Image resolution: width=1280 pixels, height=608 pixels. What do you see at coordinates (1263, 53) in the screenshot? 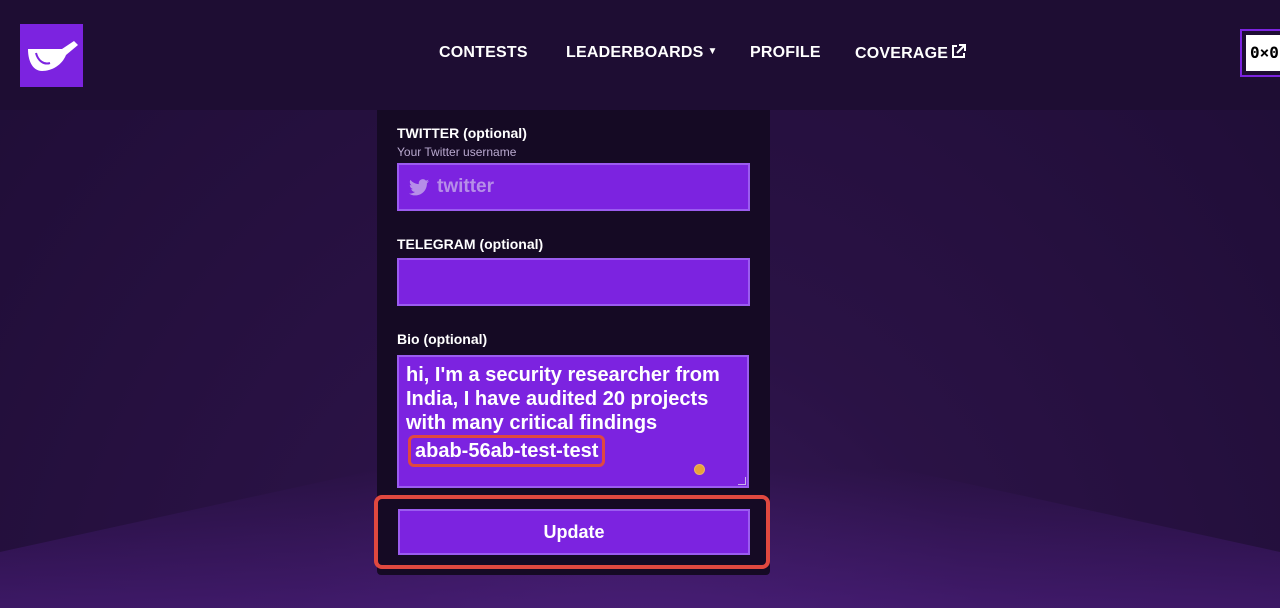
I see `wallet-address: 0×0` at bounding box center [1263, 53].